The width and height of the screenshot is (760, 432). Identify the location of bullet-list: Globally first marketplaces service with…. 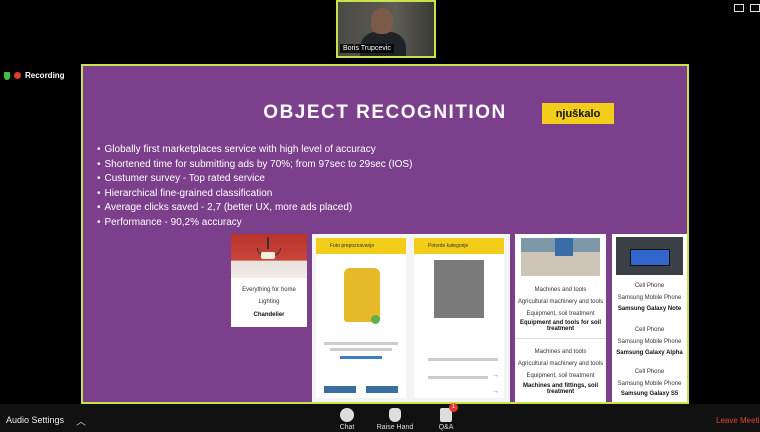
(255, 187).